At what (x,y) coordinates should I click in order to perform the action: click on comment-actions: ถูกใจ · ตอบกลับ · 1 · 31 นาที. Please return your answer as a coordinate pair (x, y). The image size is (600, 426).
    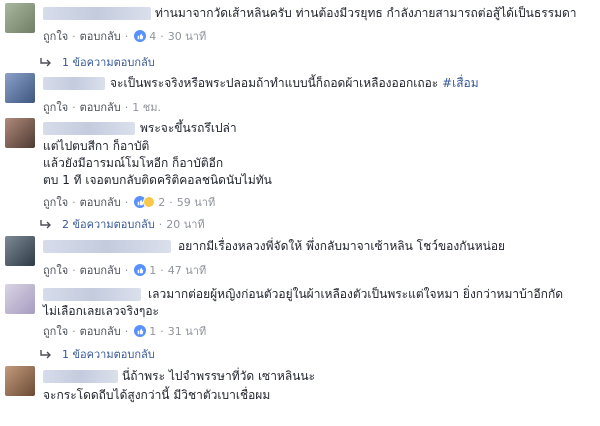
    Looking at the image, I should click on (124, 331).